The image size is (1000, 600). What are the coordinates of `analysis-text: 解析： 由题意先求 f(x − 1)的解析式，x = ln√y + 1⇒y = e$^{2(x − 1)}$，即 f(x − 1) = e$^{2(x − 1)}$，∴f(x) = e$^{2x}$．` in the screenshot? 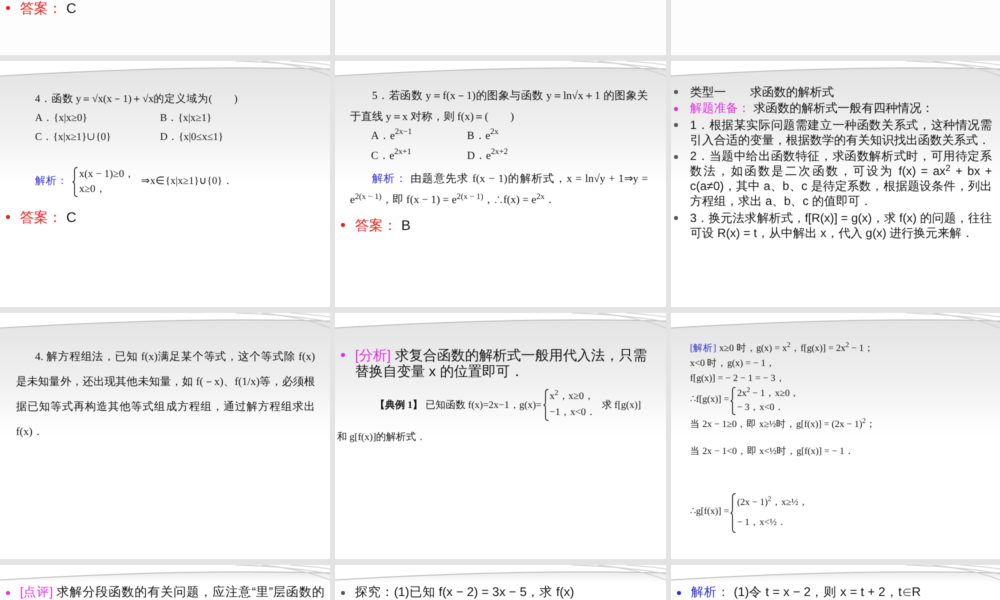 It's located at (499, 190).